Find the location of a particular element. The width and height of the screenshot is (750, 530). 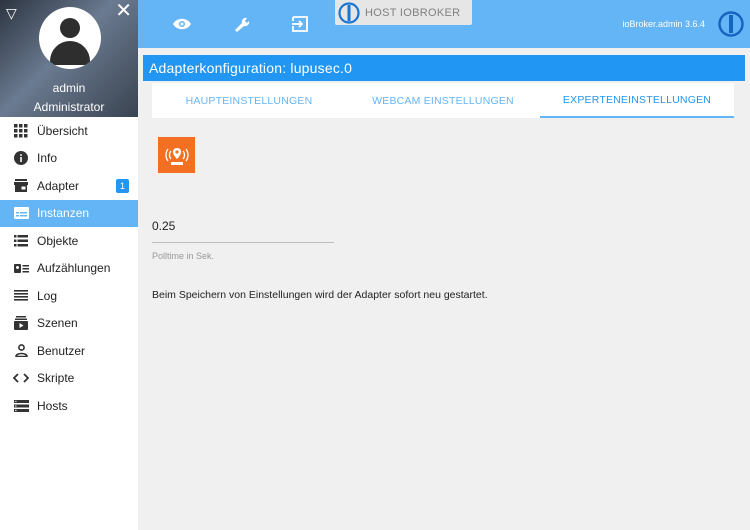

sidebar-item-label: Hosts is located at coordinates (52, 405).